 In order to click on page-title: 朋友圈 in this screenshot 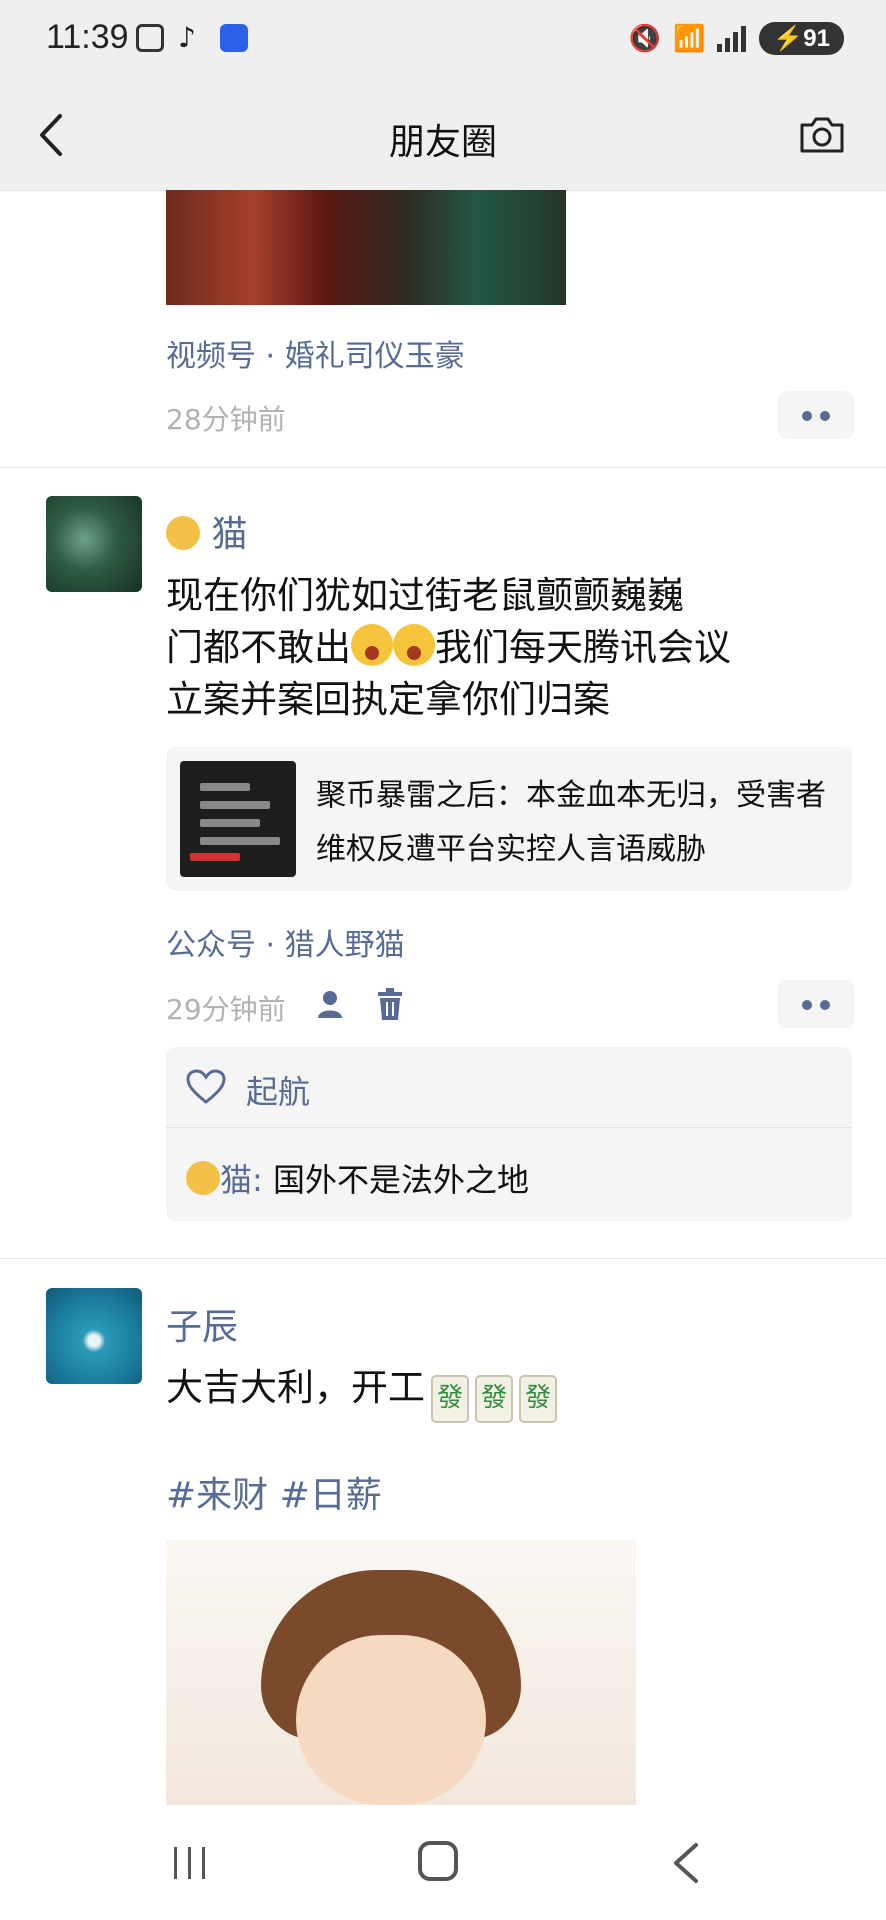, I will do `click(442, 142)`.